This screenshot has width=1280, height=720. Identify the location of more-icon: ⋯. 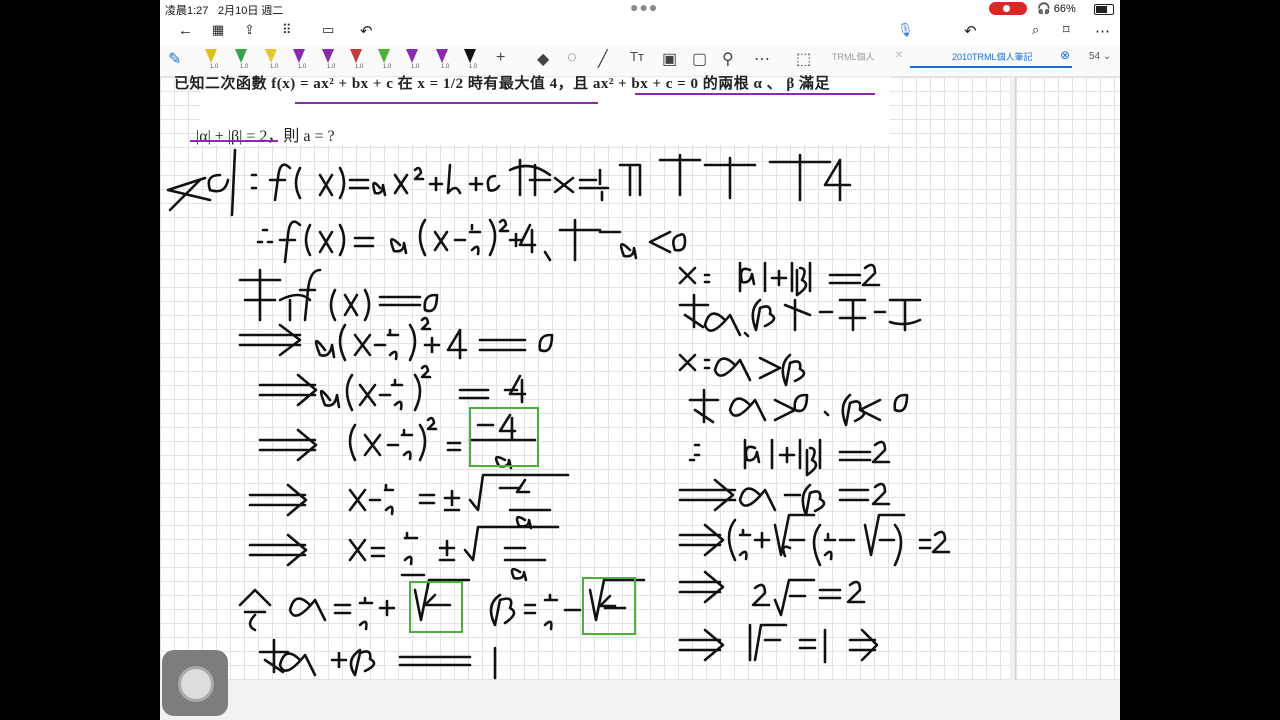
(1102, 31).